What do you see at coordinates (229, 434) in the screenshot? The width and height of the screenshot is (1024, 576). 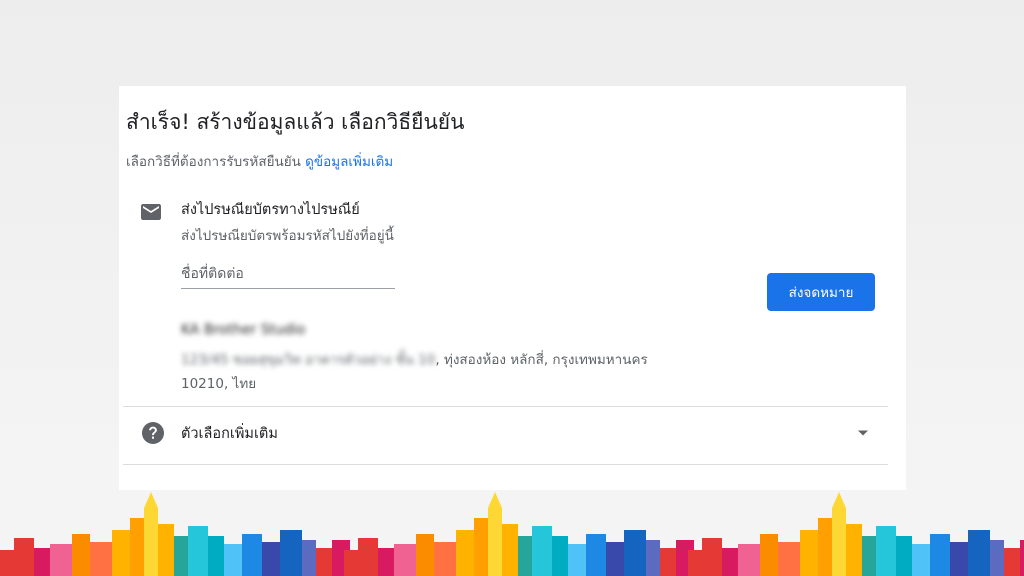 I see `more-options-label: ตัวเลือกเพิ่มเติม` at bounding box center [229, 434].